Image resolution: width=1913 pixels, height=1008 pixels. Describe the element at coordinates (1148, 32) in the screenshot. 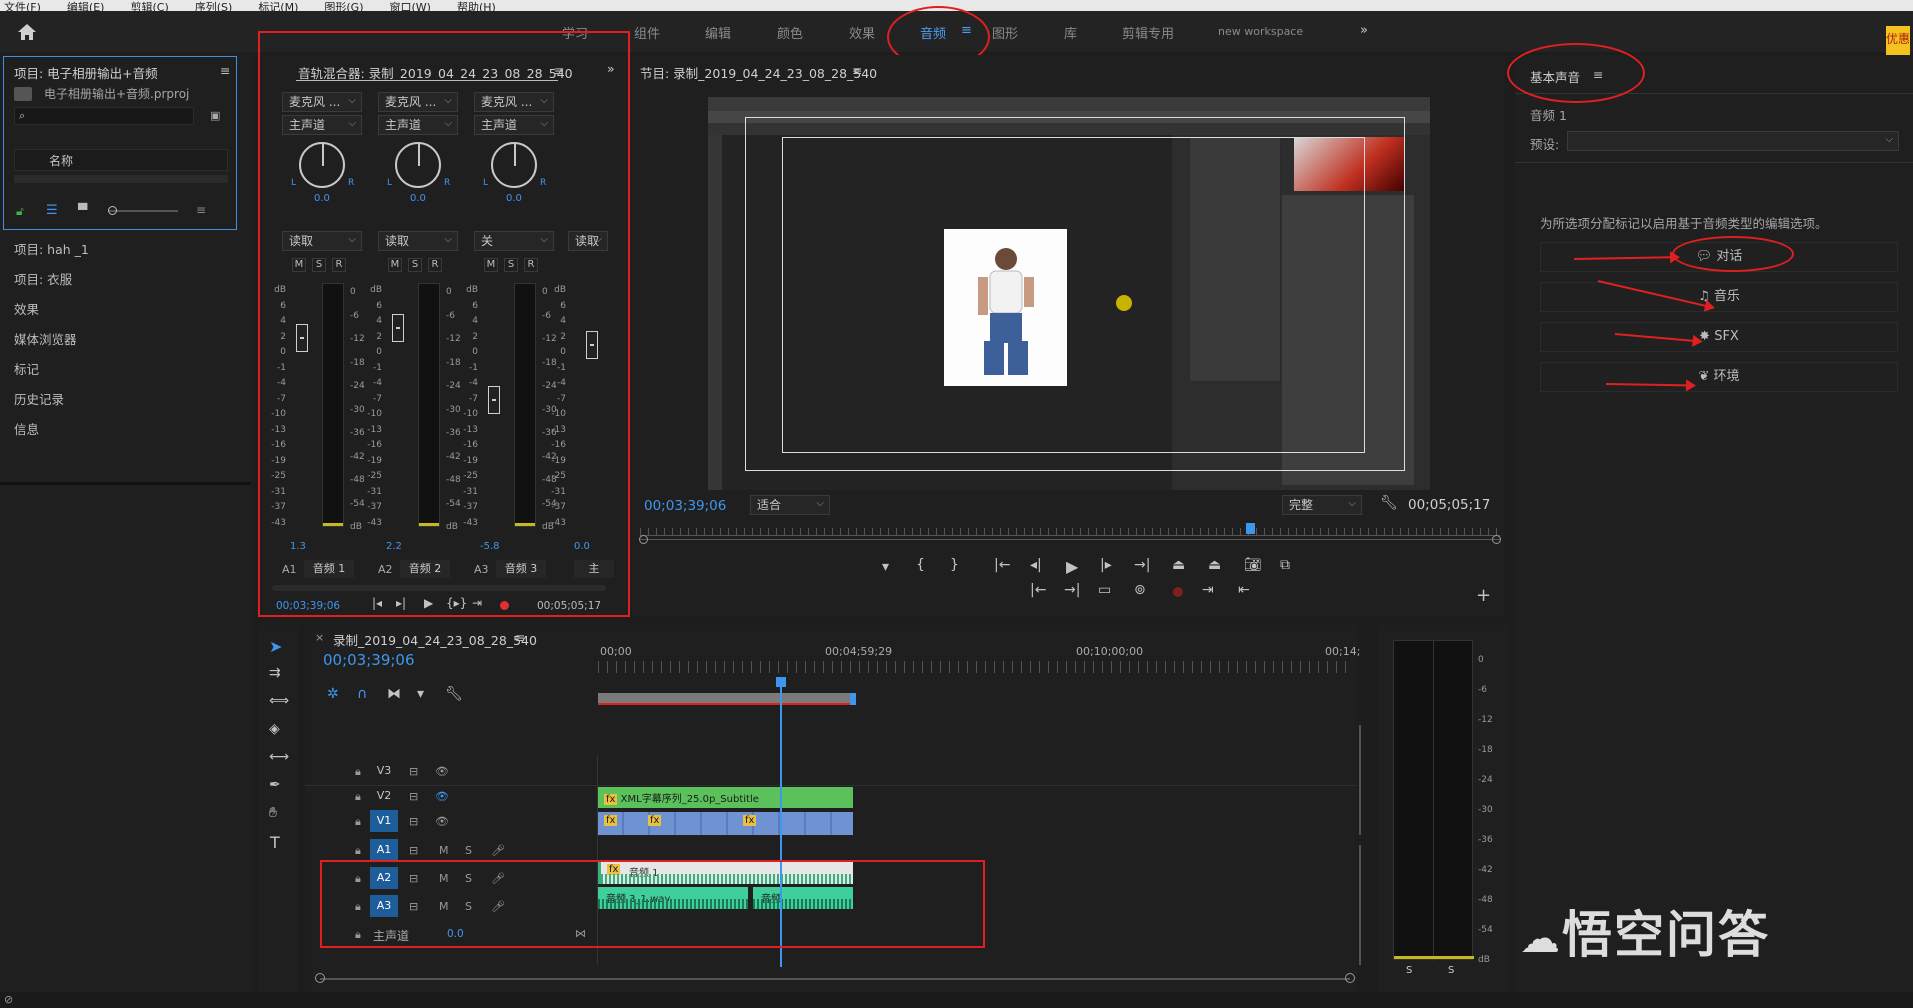

I see `workspace-tab-custom: 剪辑专用` at that location.